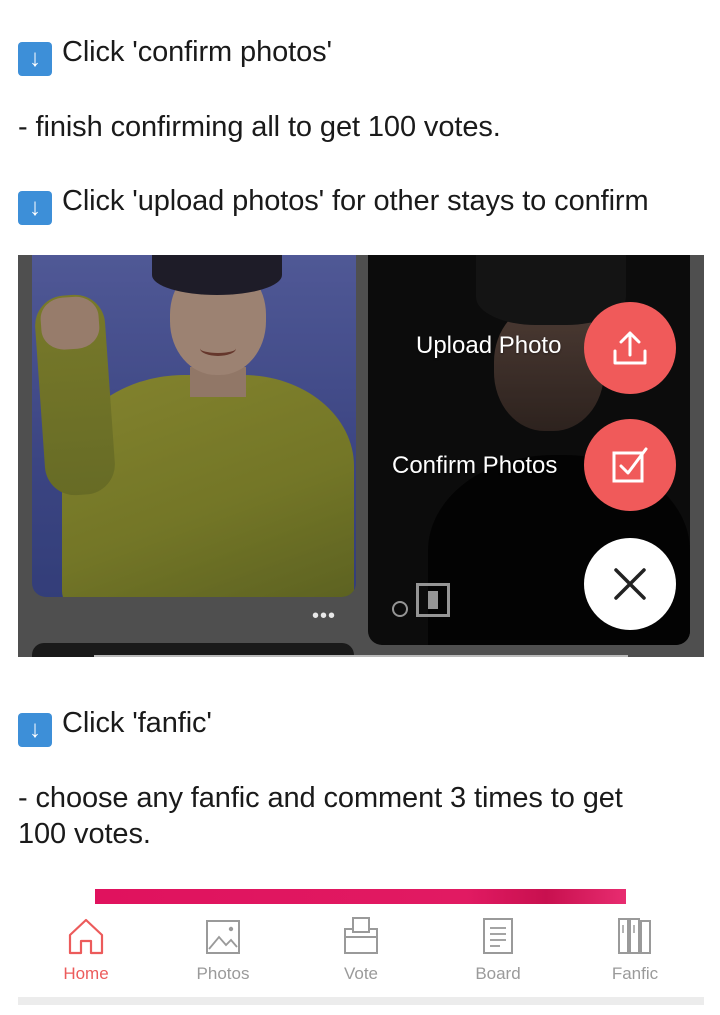 Image resolution: width=720 pixels, height=1015 pixels. Describe the element at coordinates (223, 973) in the screenshot. I see `nav-label: Photos` at that location.